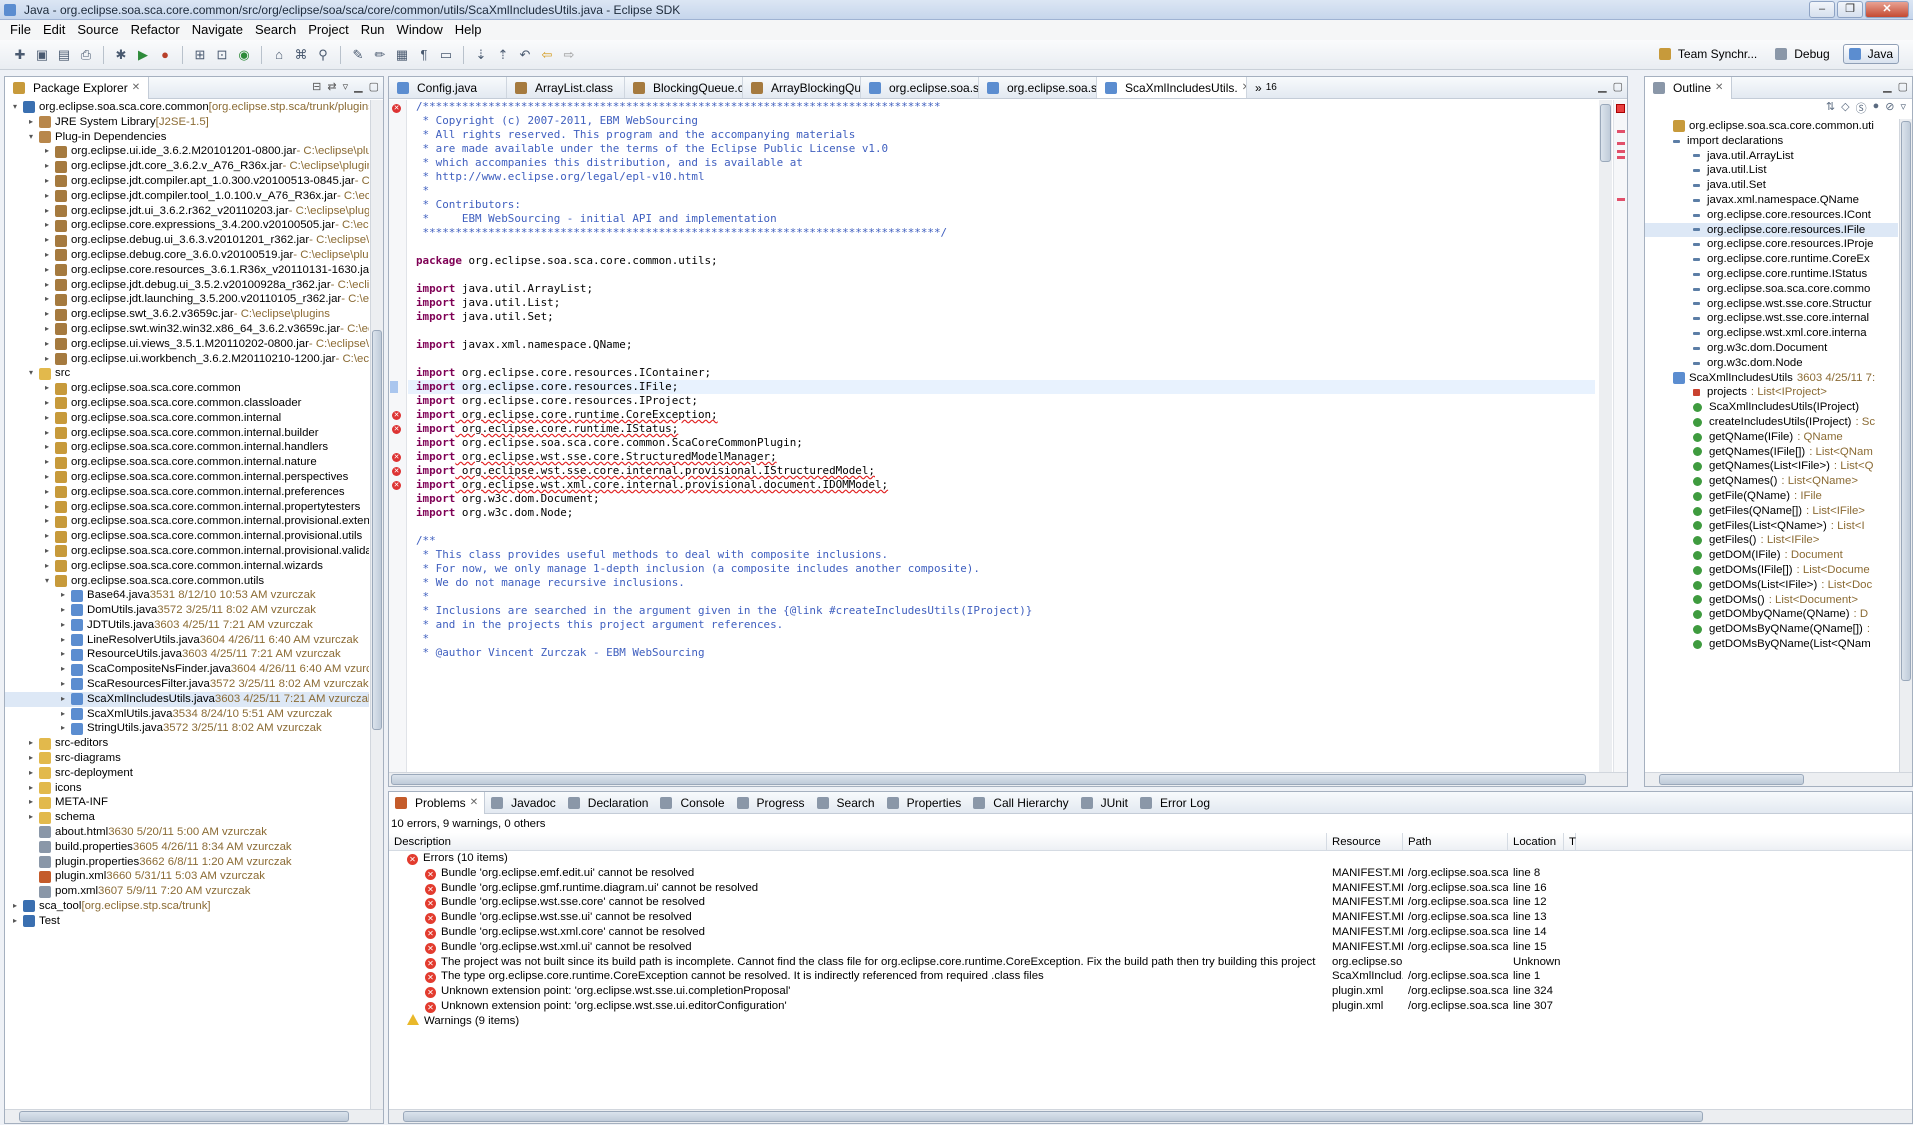  What do you see at coordinates (42, 55) in the screenshot?
I see `save-icon: ▣` at bounding box center [42, 55].